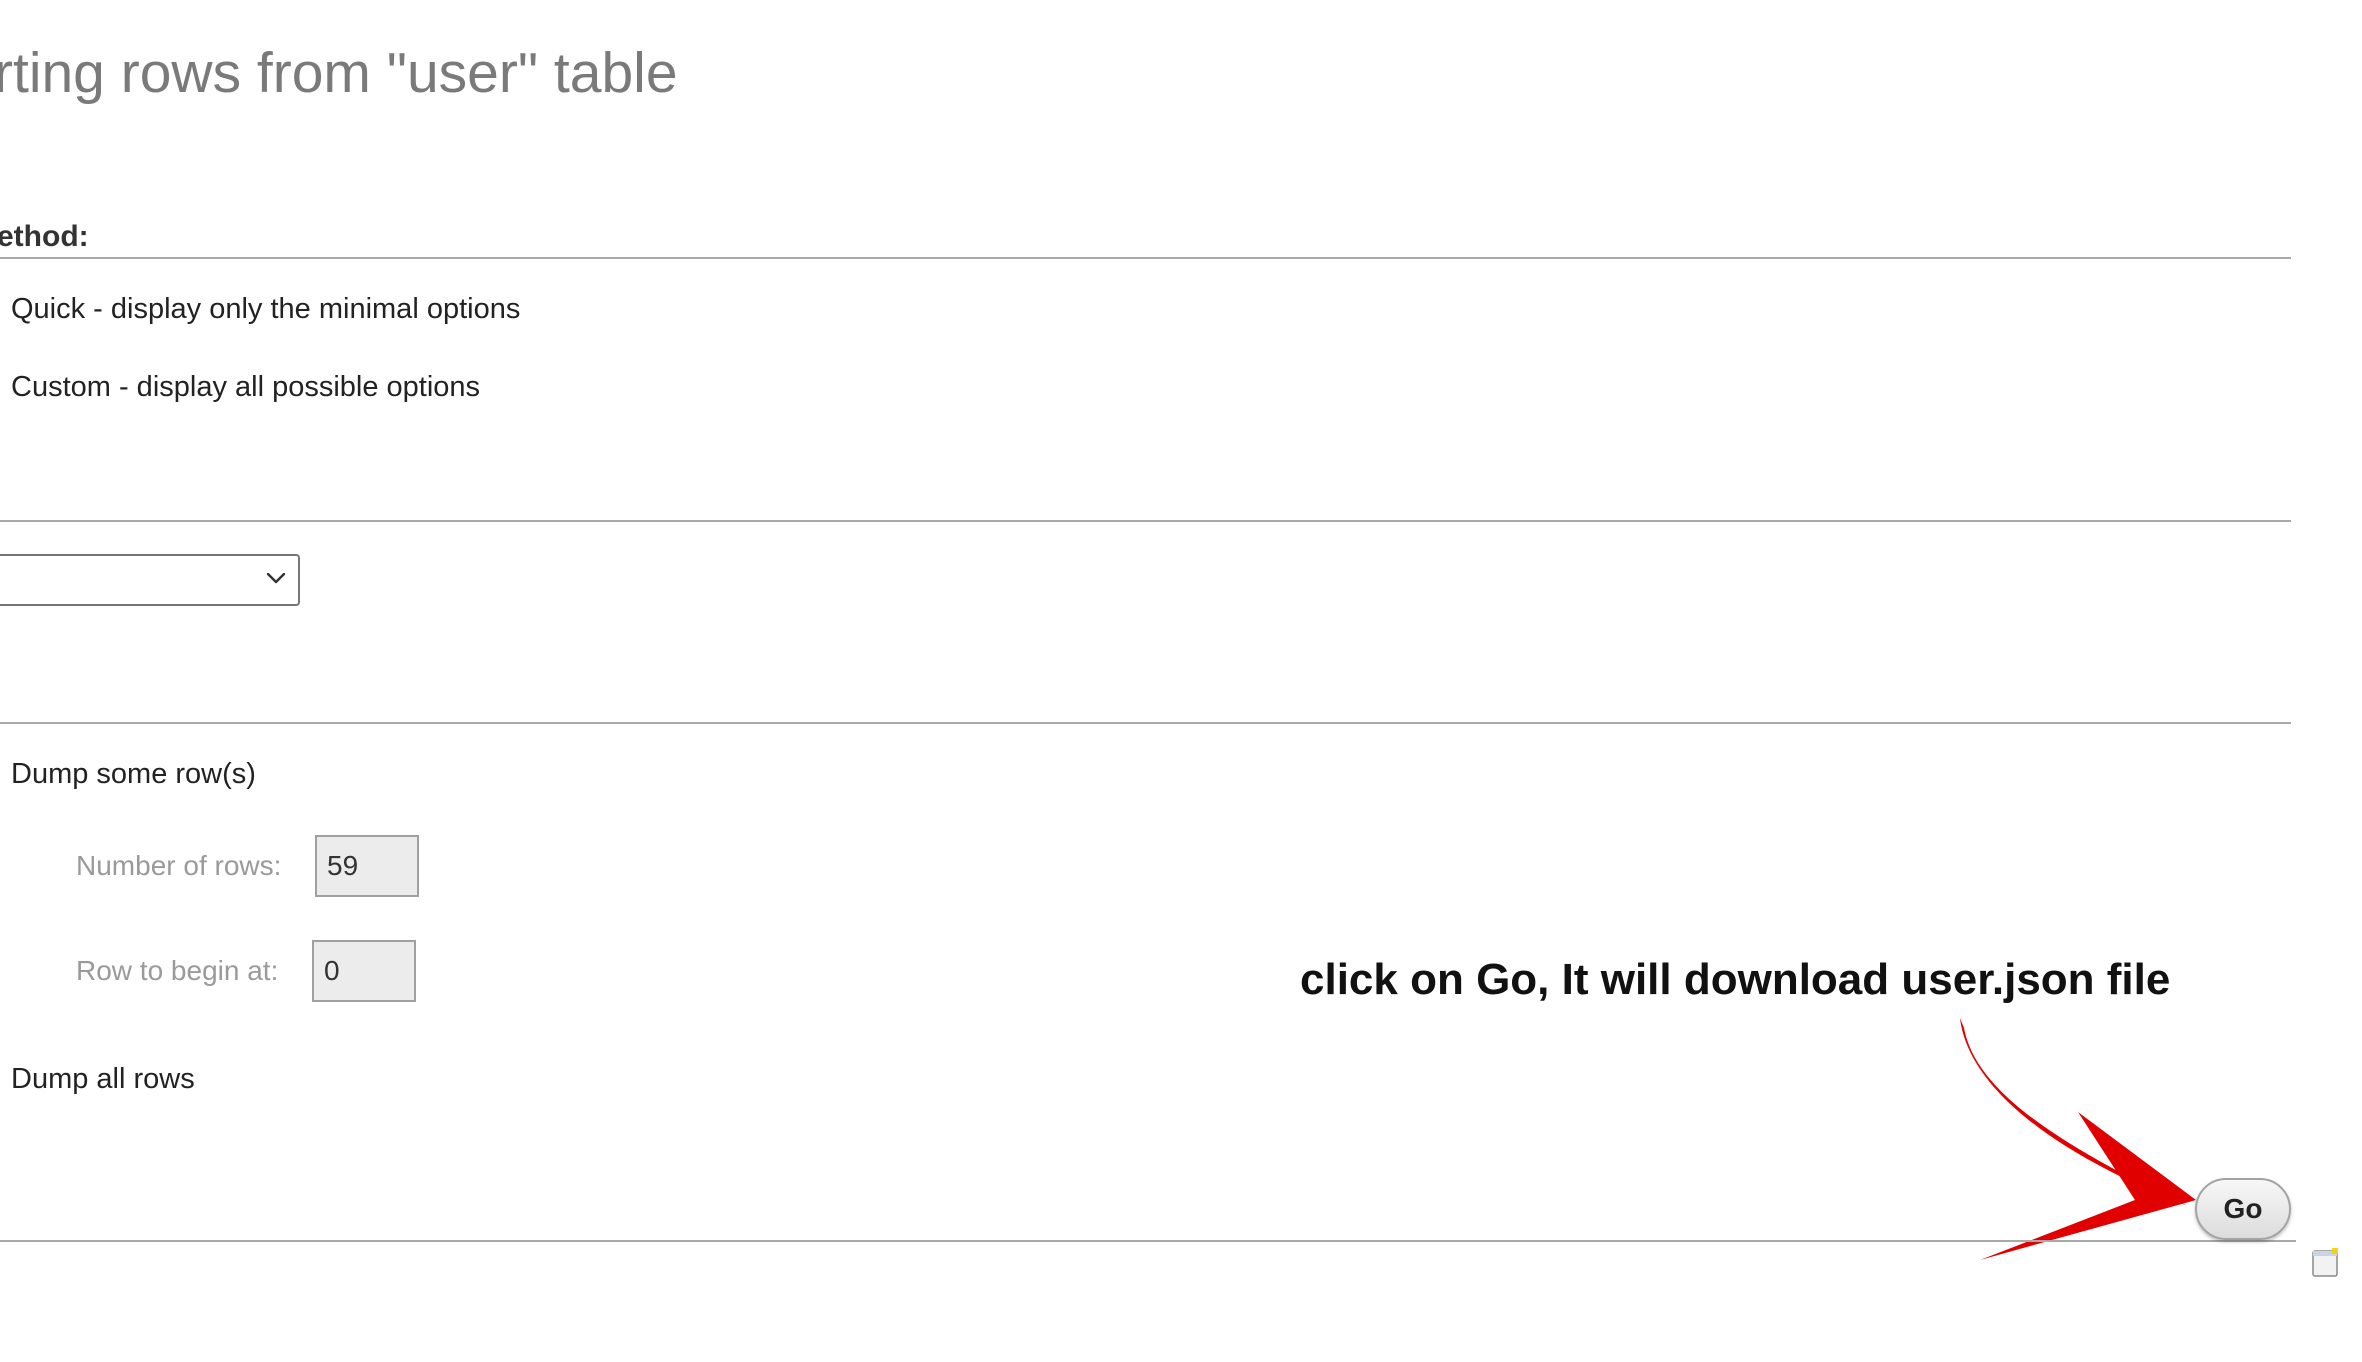 The image size is (2362, 1362). What do you see at coordinates (150, 580) in the screenshot?
I see `format-select` at bounding box center [150, 580].